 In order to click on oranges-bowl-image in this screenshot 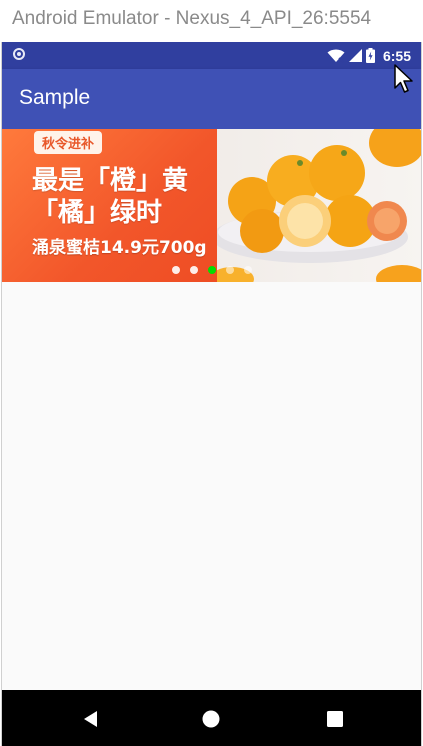, I will do `click(315, 205)`.